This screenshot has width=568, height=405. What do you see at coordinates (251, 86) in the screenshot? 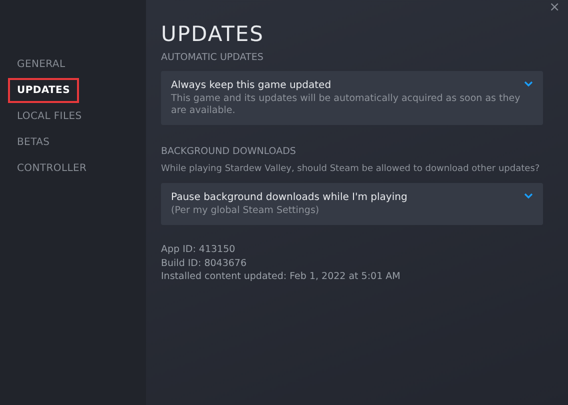
I see `dropdown-value: Always keep this game updated` at bounding box center [251, 86].